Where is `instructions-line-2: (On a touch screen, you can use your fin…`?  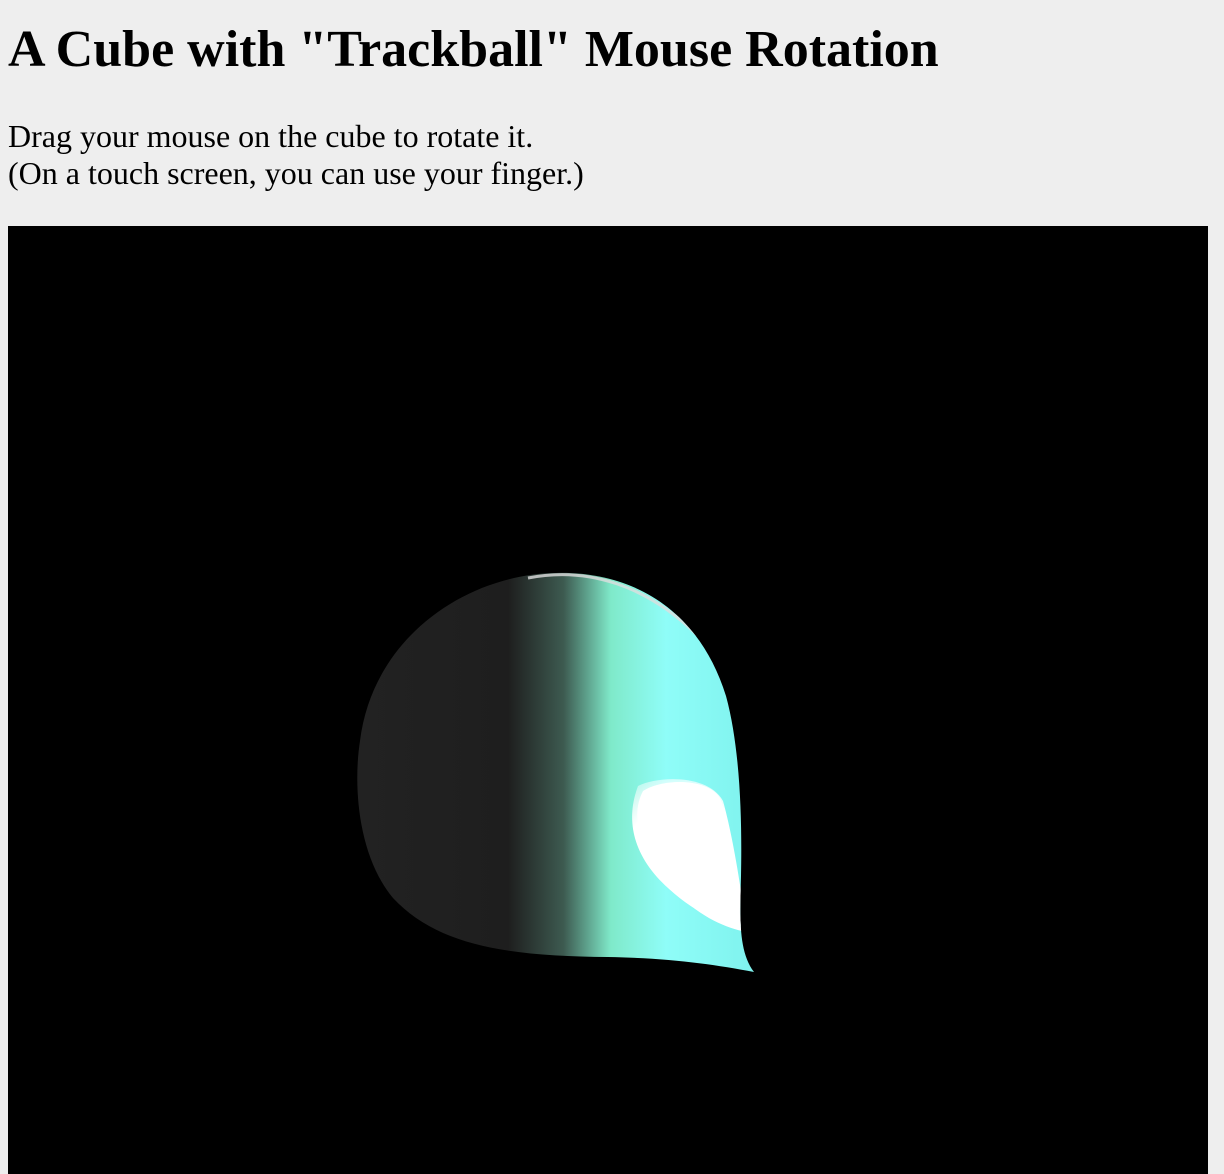 instructions-line-2: (On a touch screen, you can use your fin… is located at coordinates (296, 173).